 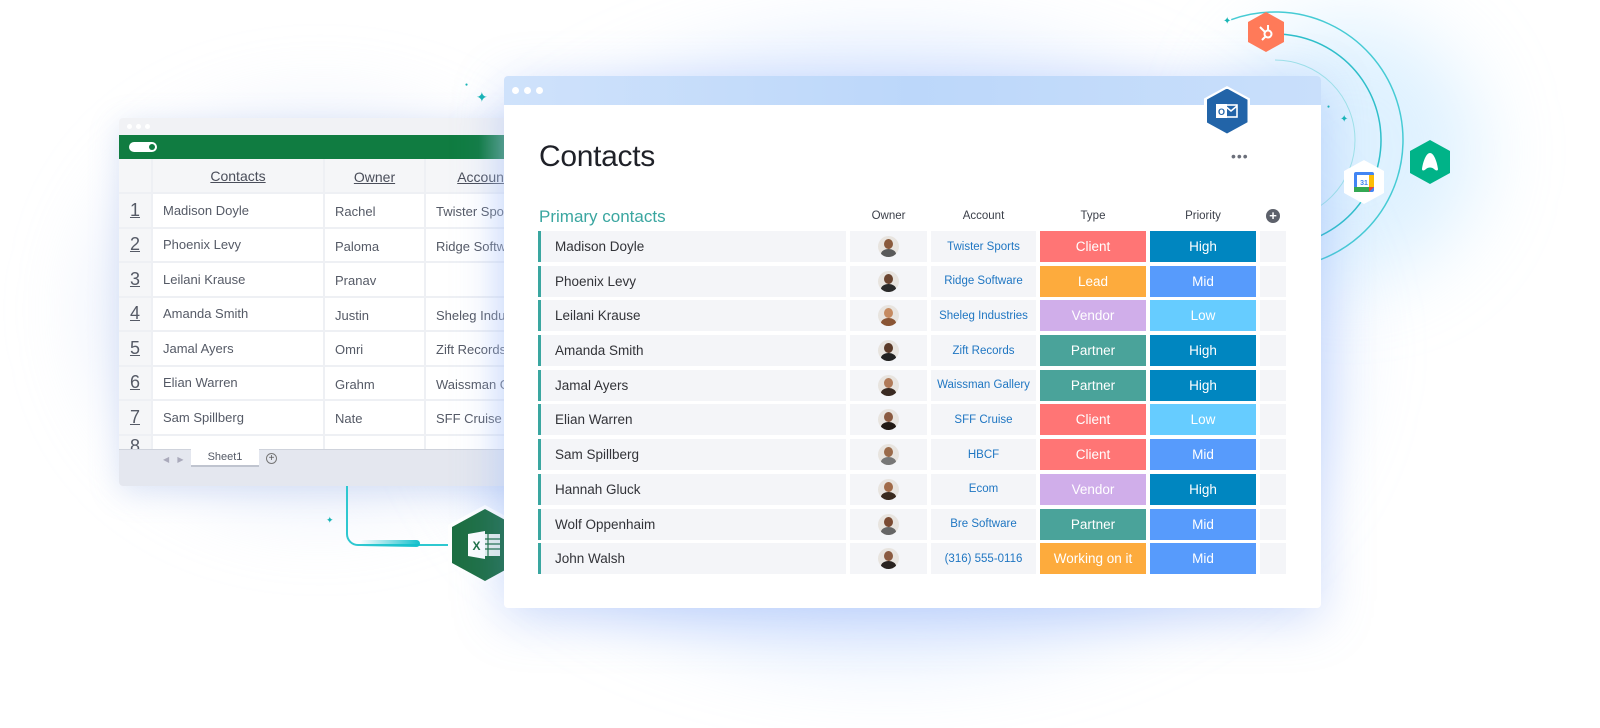 I want to click on item-name: Sam Spillberg, so click(x=692, y=455).